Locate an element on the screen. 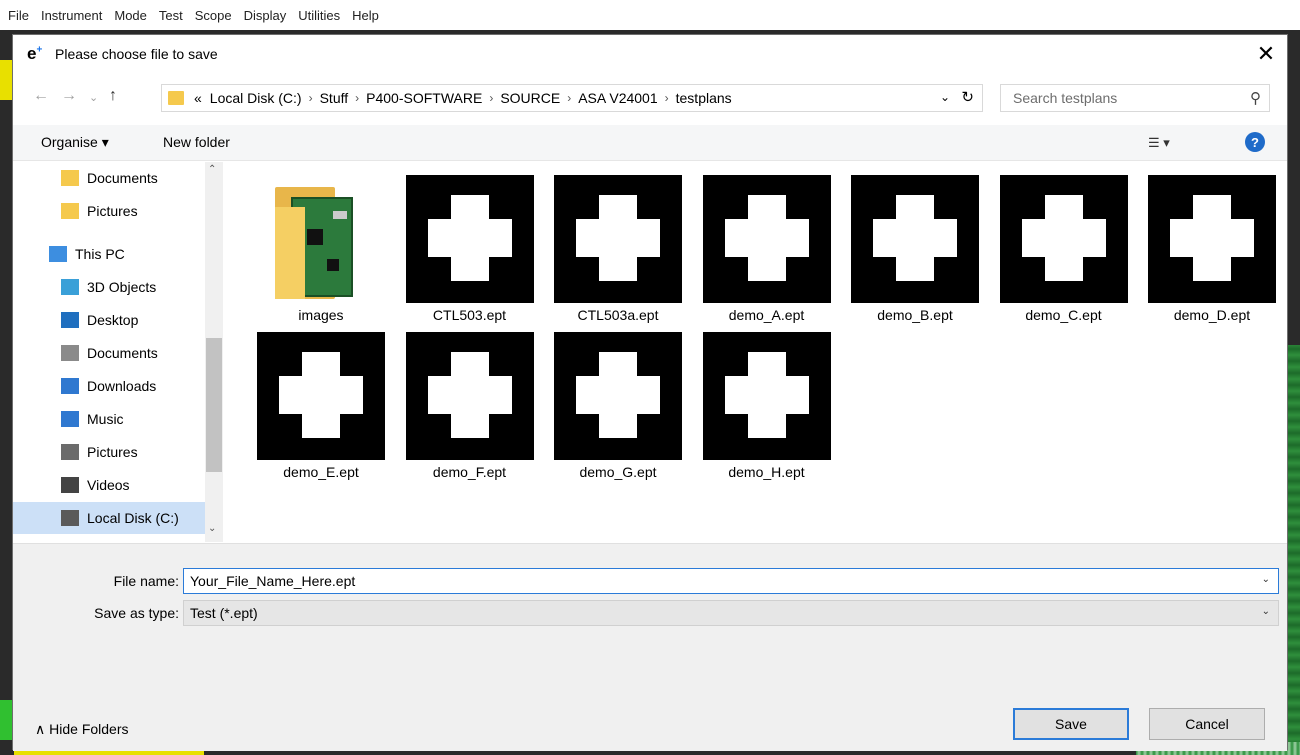 This screenshot has height=755, width=1300. app-logo-icon: e+ is located at coordinates (35, 53).